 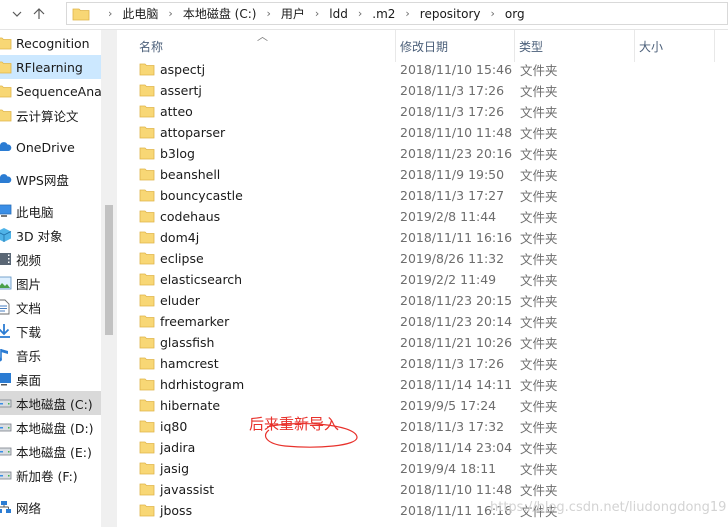 What do you see at coordinates (6, 283) in the screenshot?
I see `picture-icon` at bounding box center [6, 283].